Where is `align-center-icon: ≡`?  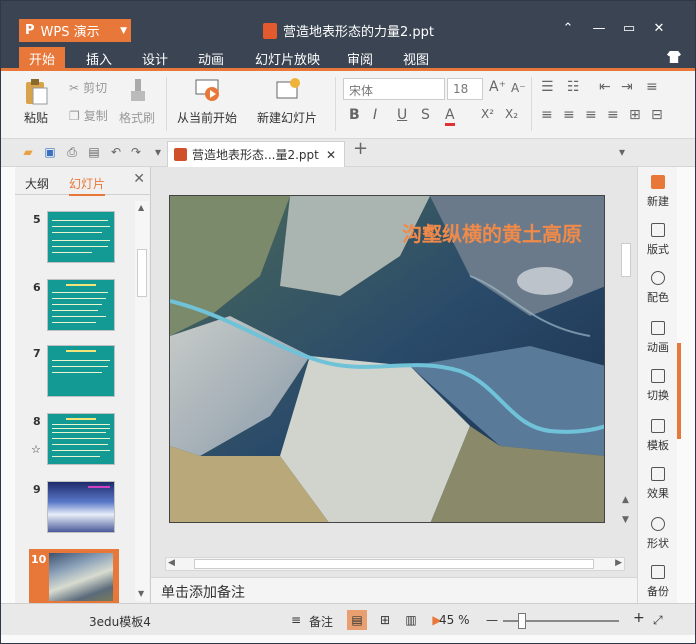 align-center-icon: ≡ is located at coordinates (569, 115).